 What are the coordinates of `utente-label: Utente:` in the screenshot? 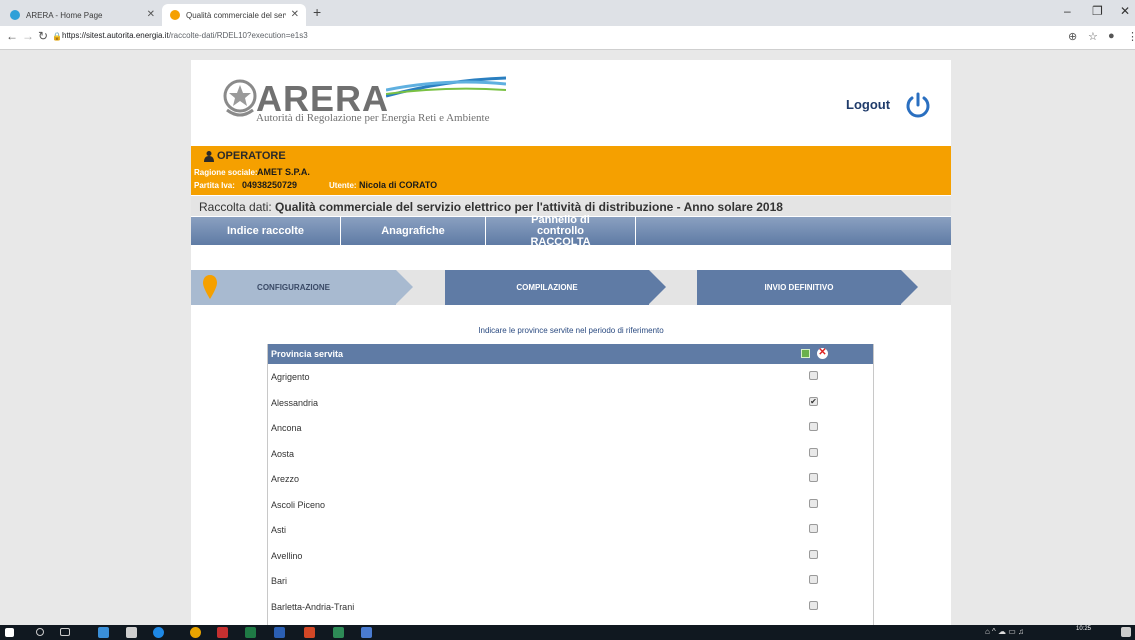 It's located at (343, 185).